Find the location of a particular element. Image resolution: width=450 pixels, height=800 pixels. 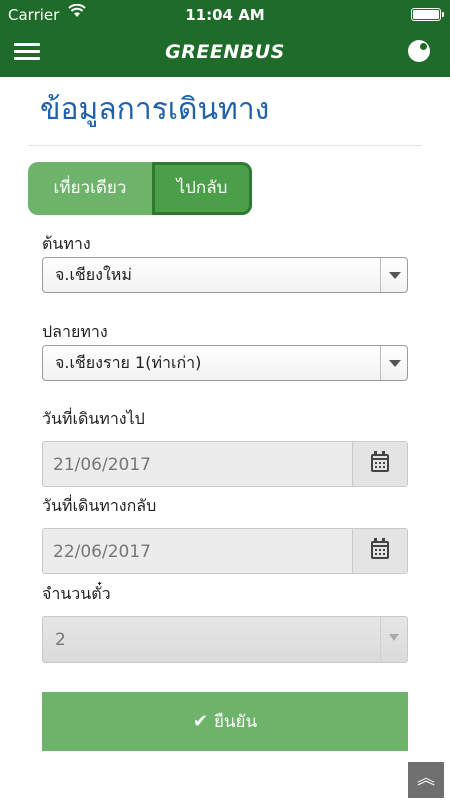

return-date-label: วันที่เดินทางกลับ is located at coordinates (99, 505).